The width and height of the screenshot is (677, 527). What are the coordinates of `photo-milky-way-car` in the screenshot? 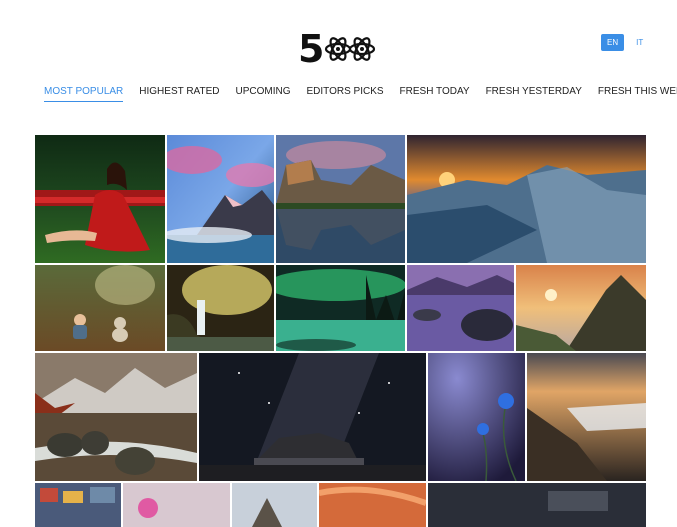 It's located at (312, 417).